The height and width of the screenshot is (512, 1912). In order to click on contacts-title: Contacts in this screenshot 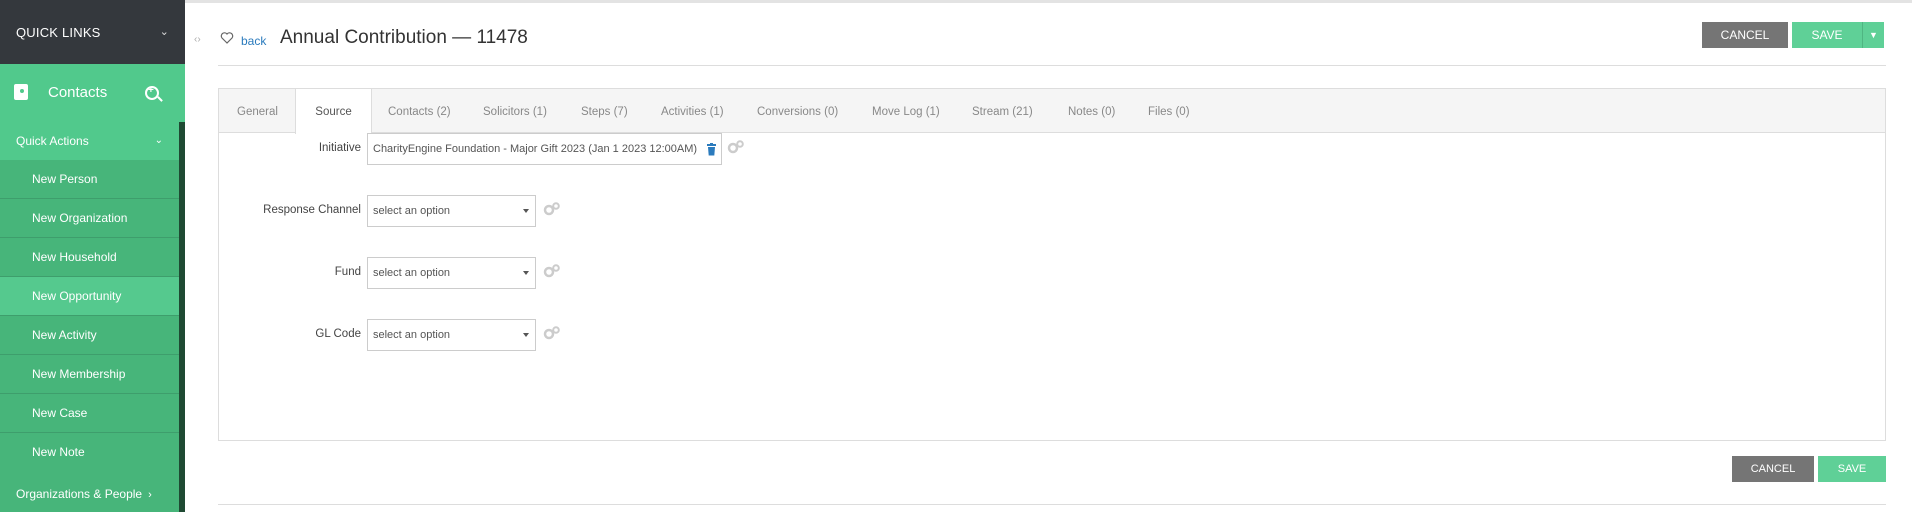, I will do `click(78, 92)`.